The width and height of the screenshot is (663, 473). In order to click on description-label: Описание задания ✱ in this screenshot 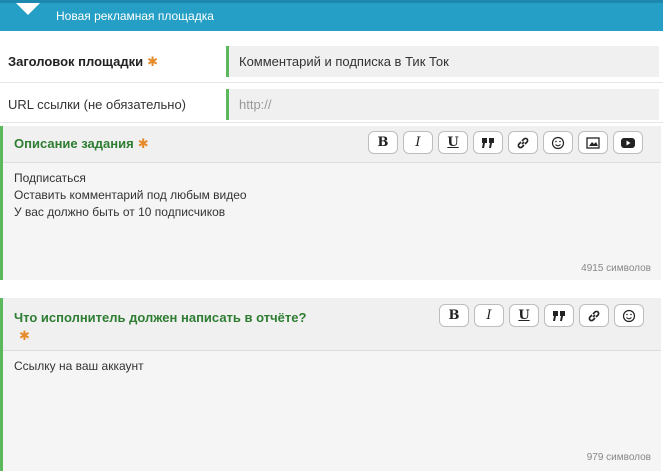, I will do `click(81, 143)`.